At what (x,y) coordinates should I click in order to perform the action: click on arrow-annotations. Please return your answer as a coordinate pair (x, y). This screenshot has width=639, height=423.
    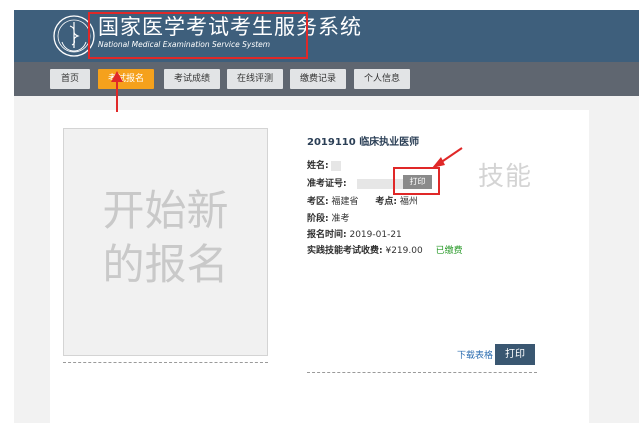
    Looking at the image, I should click on (287, 119).